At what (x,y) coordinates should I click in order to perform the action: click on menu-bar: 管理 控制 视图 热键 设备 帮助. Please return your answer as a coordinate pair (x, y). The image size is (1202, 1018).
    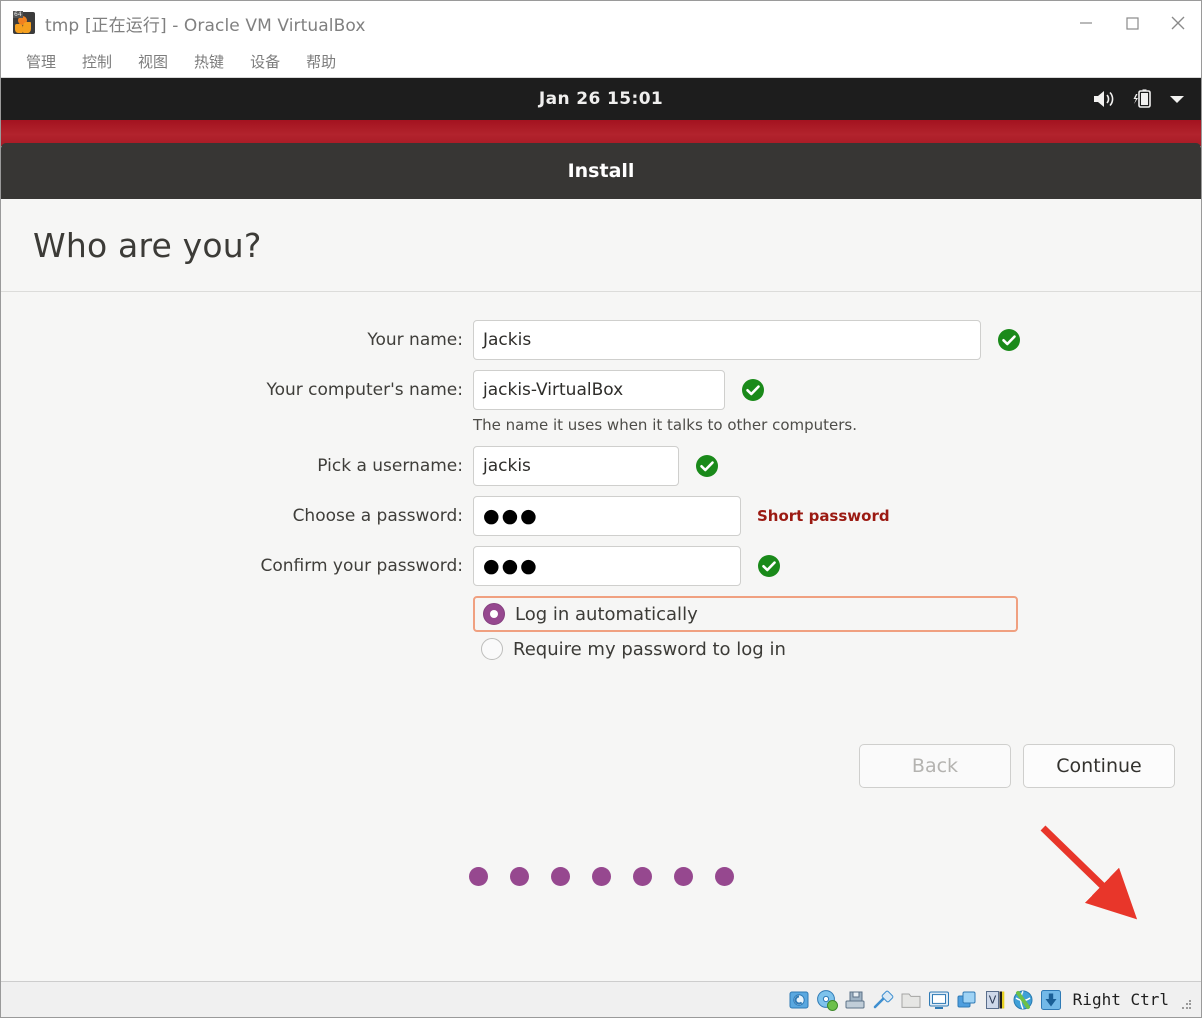
    Looking at the image, I should click on (601, 61).